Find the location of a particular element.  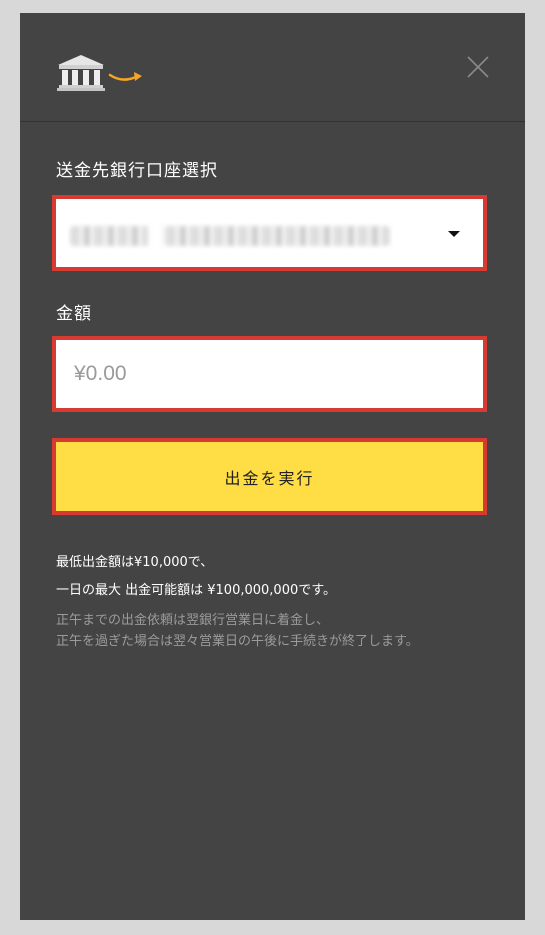

amount-label: 金額 is located at coordinates (74, 314).